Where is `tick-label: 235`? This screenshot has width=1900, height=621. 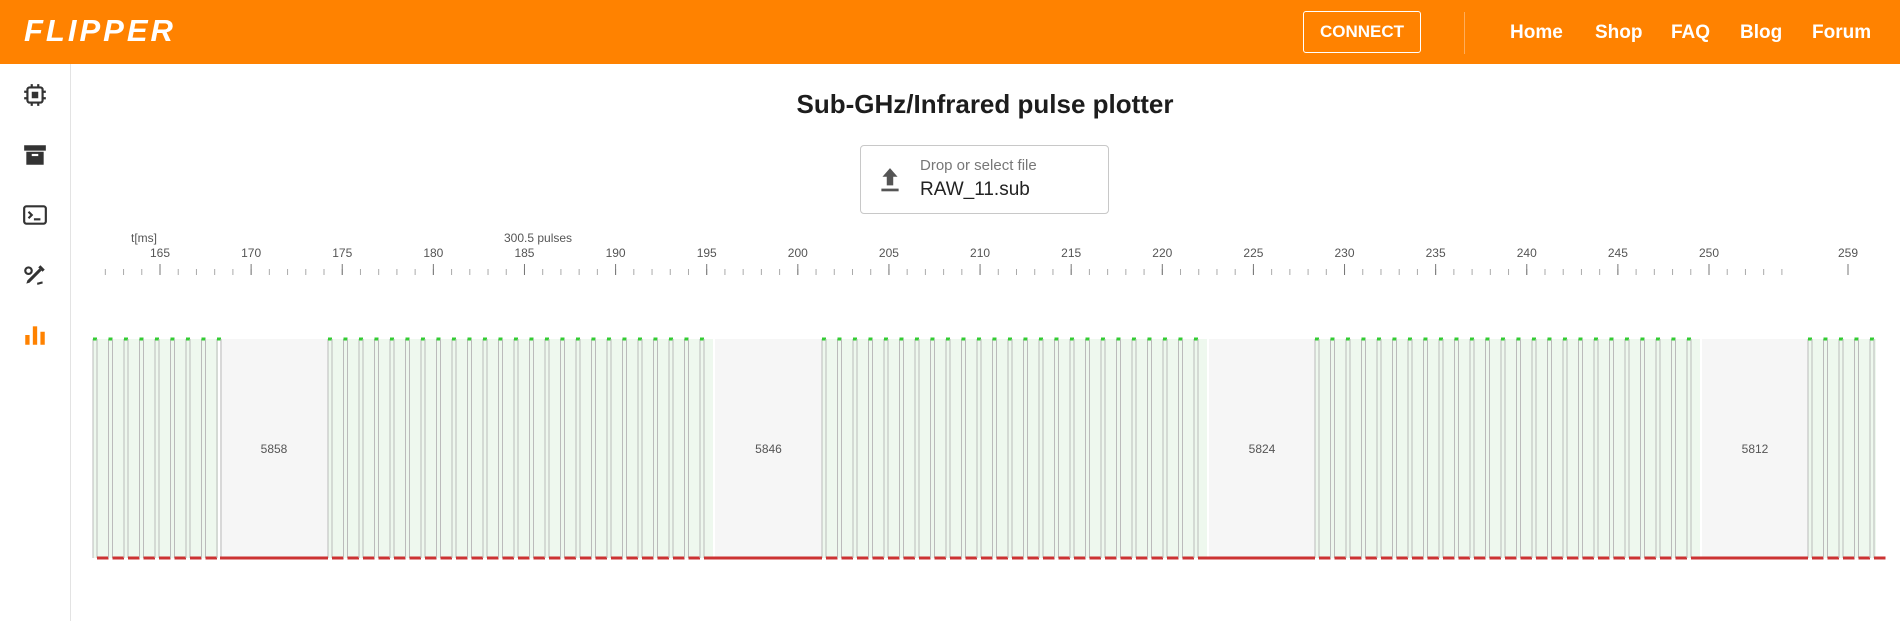 tick-label: 235 is located at coordinates (1436, 253).